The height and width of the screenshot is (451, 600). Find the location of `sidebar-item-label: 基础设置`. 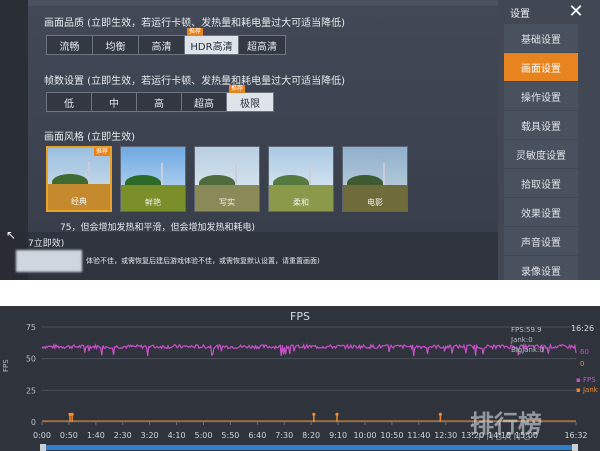

sidebar-item-label: 基础设置 is located at coordinates (541, 40).